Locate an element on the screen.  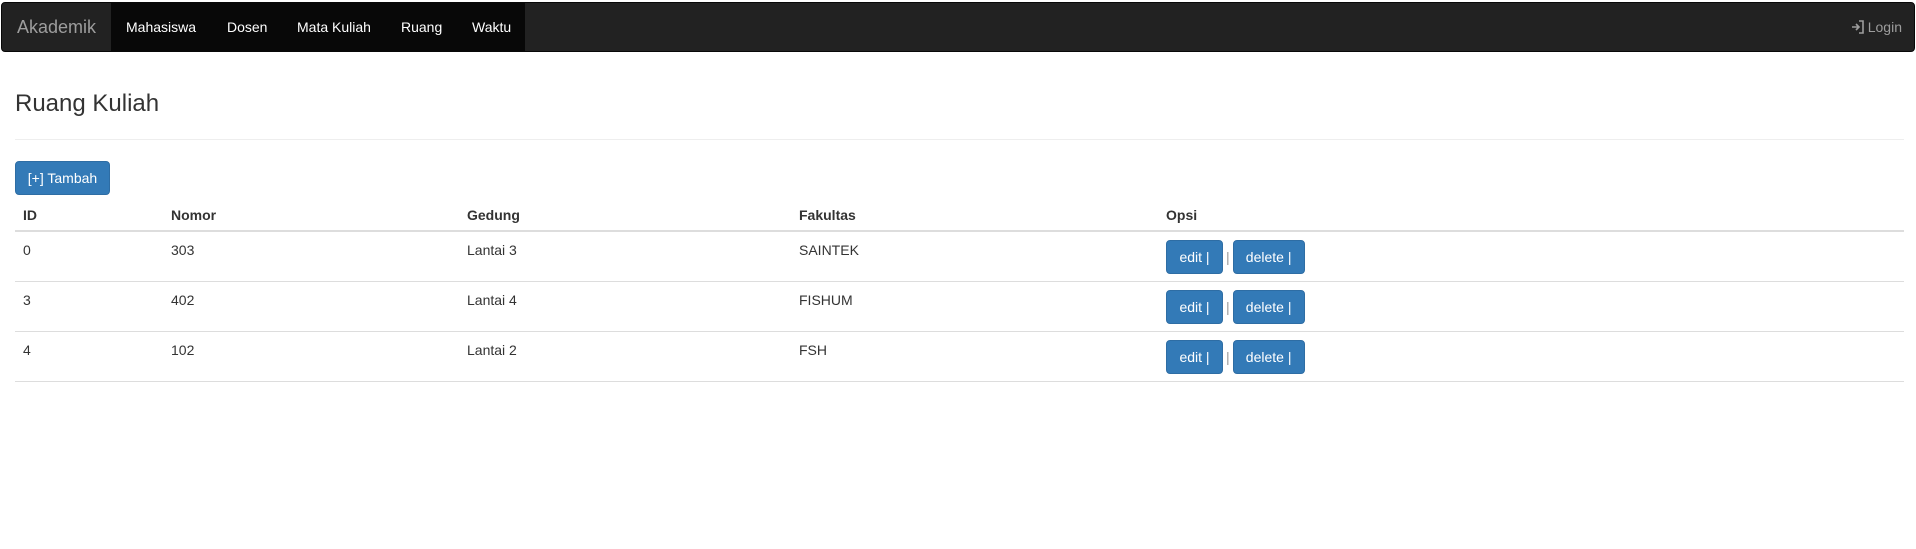
login-link: Login is located at coordinates (1876, 27).